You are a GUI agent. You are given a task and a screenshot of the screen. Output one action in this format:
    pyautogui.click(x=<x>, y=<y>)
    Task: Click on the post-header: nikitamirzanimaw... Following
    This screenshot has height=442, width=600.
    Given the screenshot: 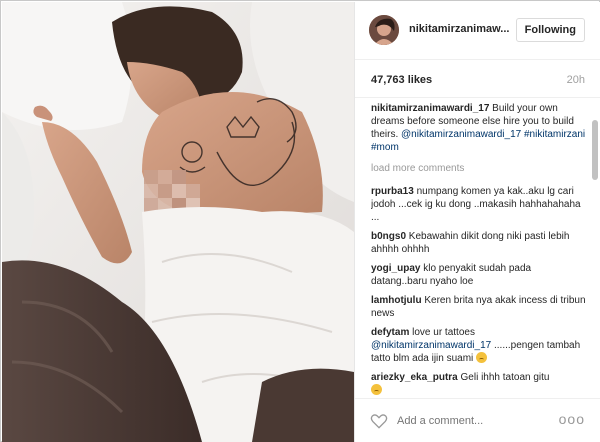 What is the action you would take?
    pyautogui.click(x=477, y=31)
    